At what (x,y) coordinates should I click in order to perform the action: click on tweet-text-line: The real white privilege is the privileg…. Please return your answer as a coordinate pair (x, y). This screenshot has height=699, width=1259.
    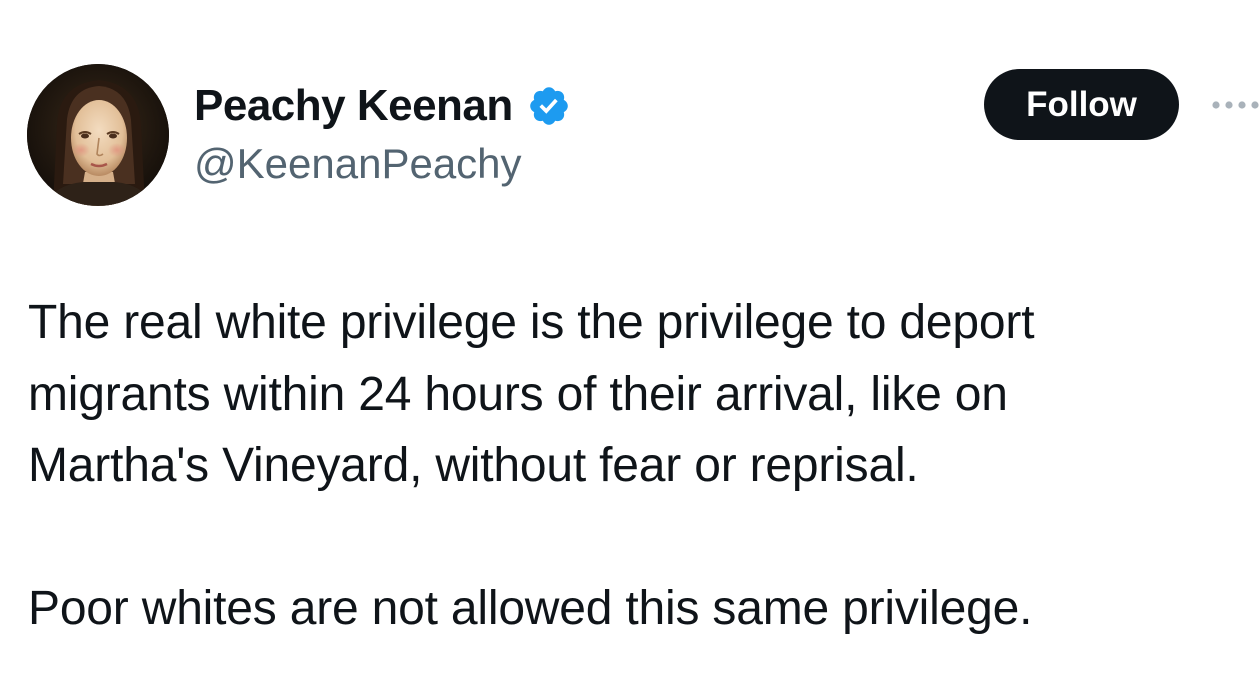
    Looking at the image, I should click on (531, 322).